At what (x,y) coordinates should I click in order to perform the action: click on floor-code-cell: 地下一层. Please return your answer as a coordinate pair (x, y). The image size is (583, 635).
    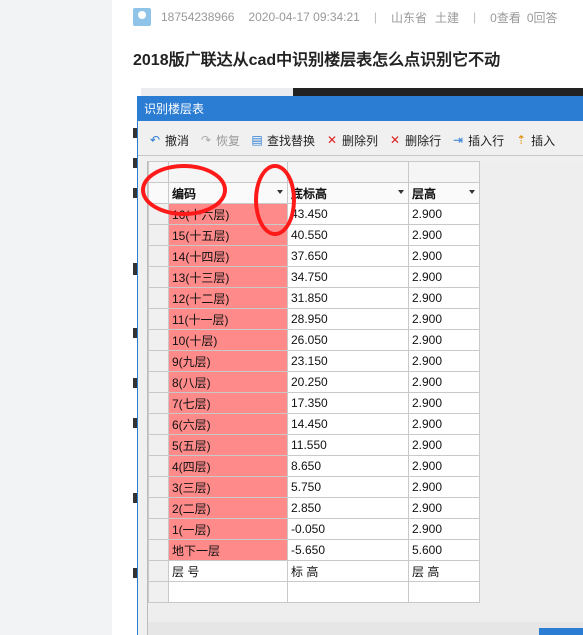
    Looking at the image, I should click on (228, 550).